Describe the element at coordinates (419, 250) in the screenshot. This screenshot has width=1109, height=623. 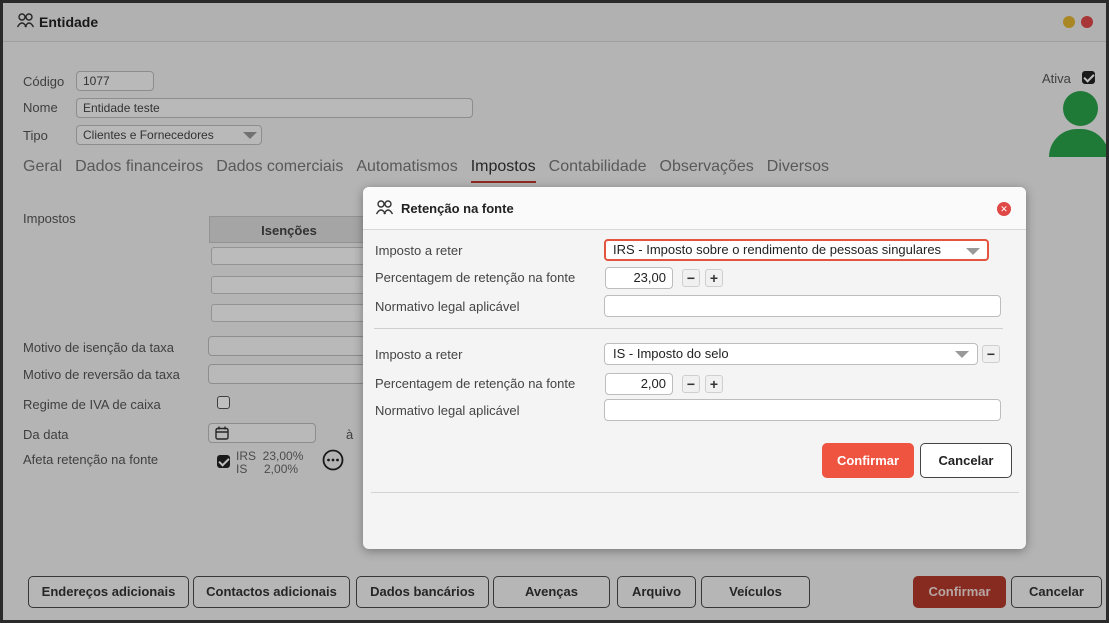
I see `imposto-label-1: Imposto a reter` at that location.